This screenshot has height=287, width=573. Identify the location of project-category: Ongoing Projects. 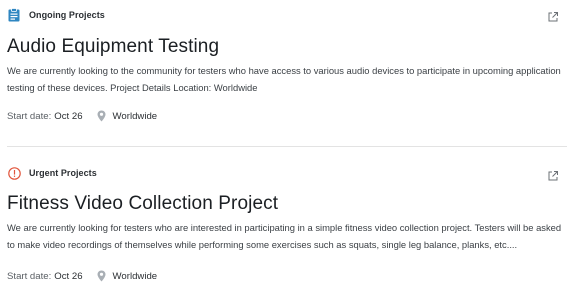
(287, 11).